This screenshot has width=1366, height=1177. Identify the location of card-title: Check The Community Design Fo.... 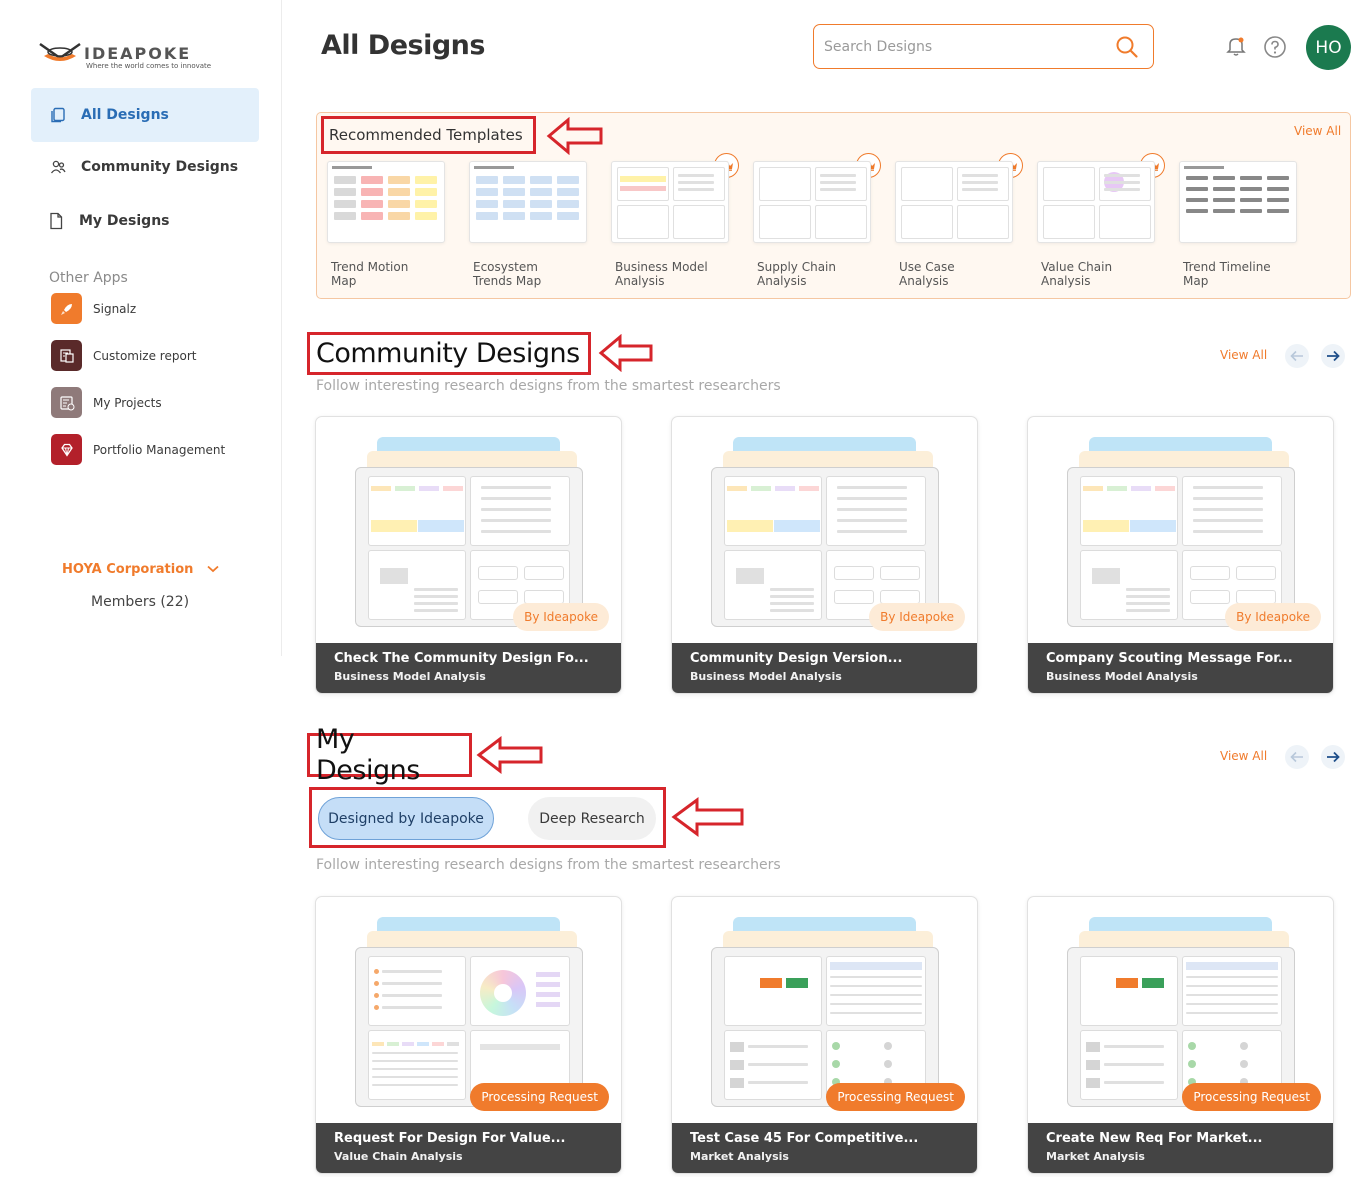
(461, 658).